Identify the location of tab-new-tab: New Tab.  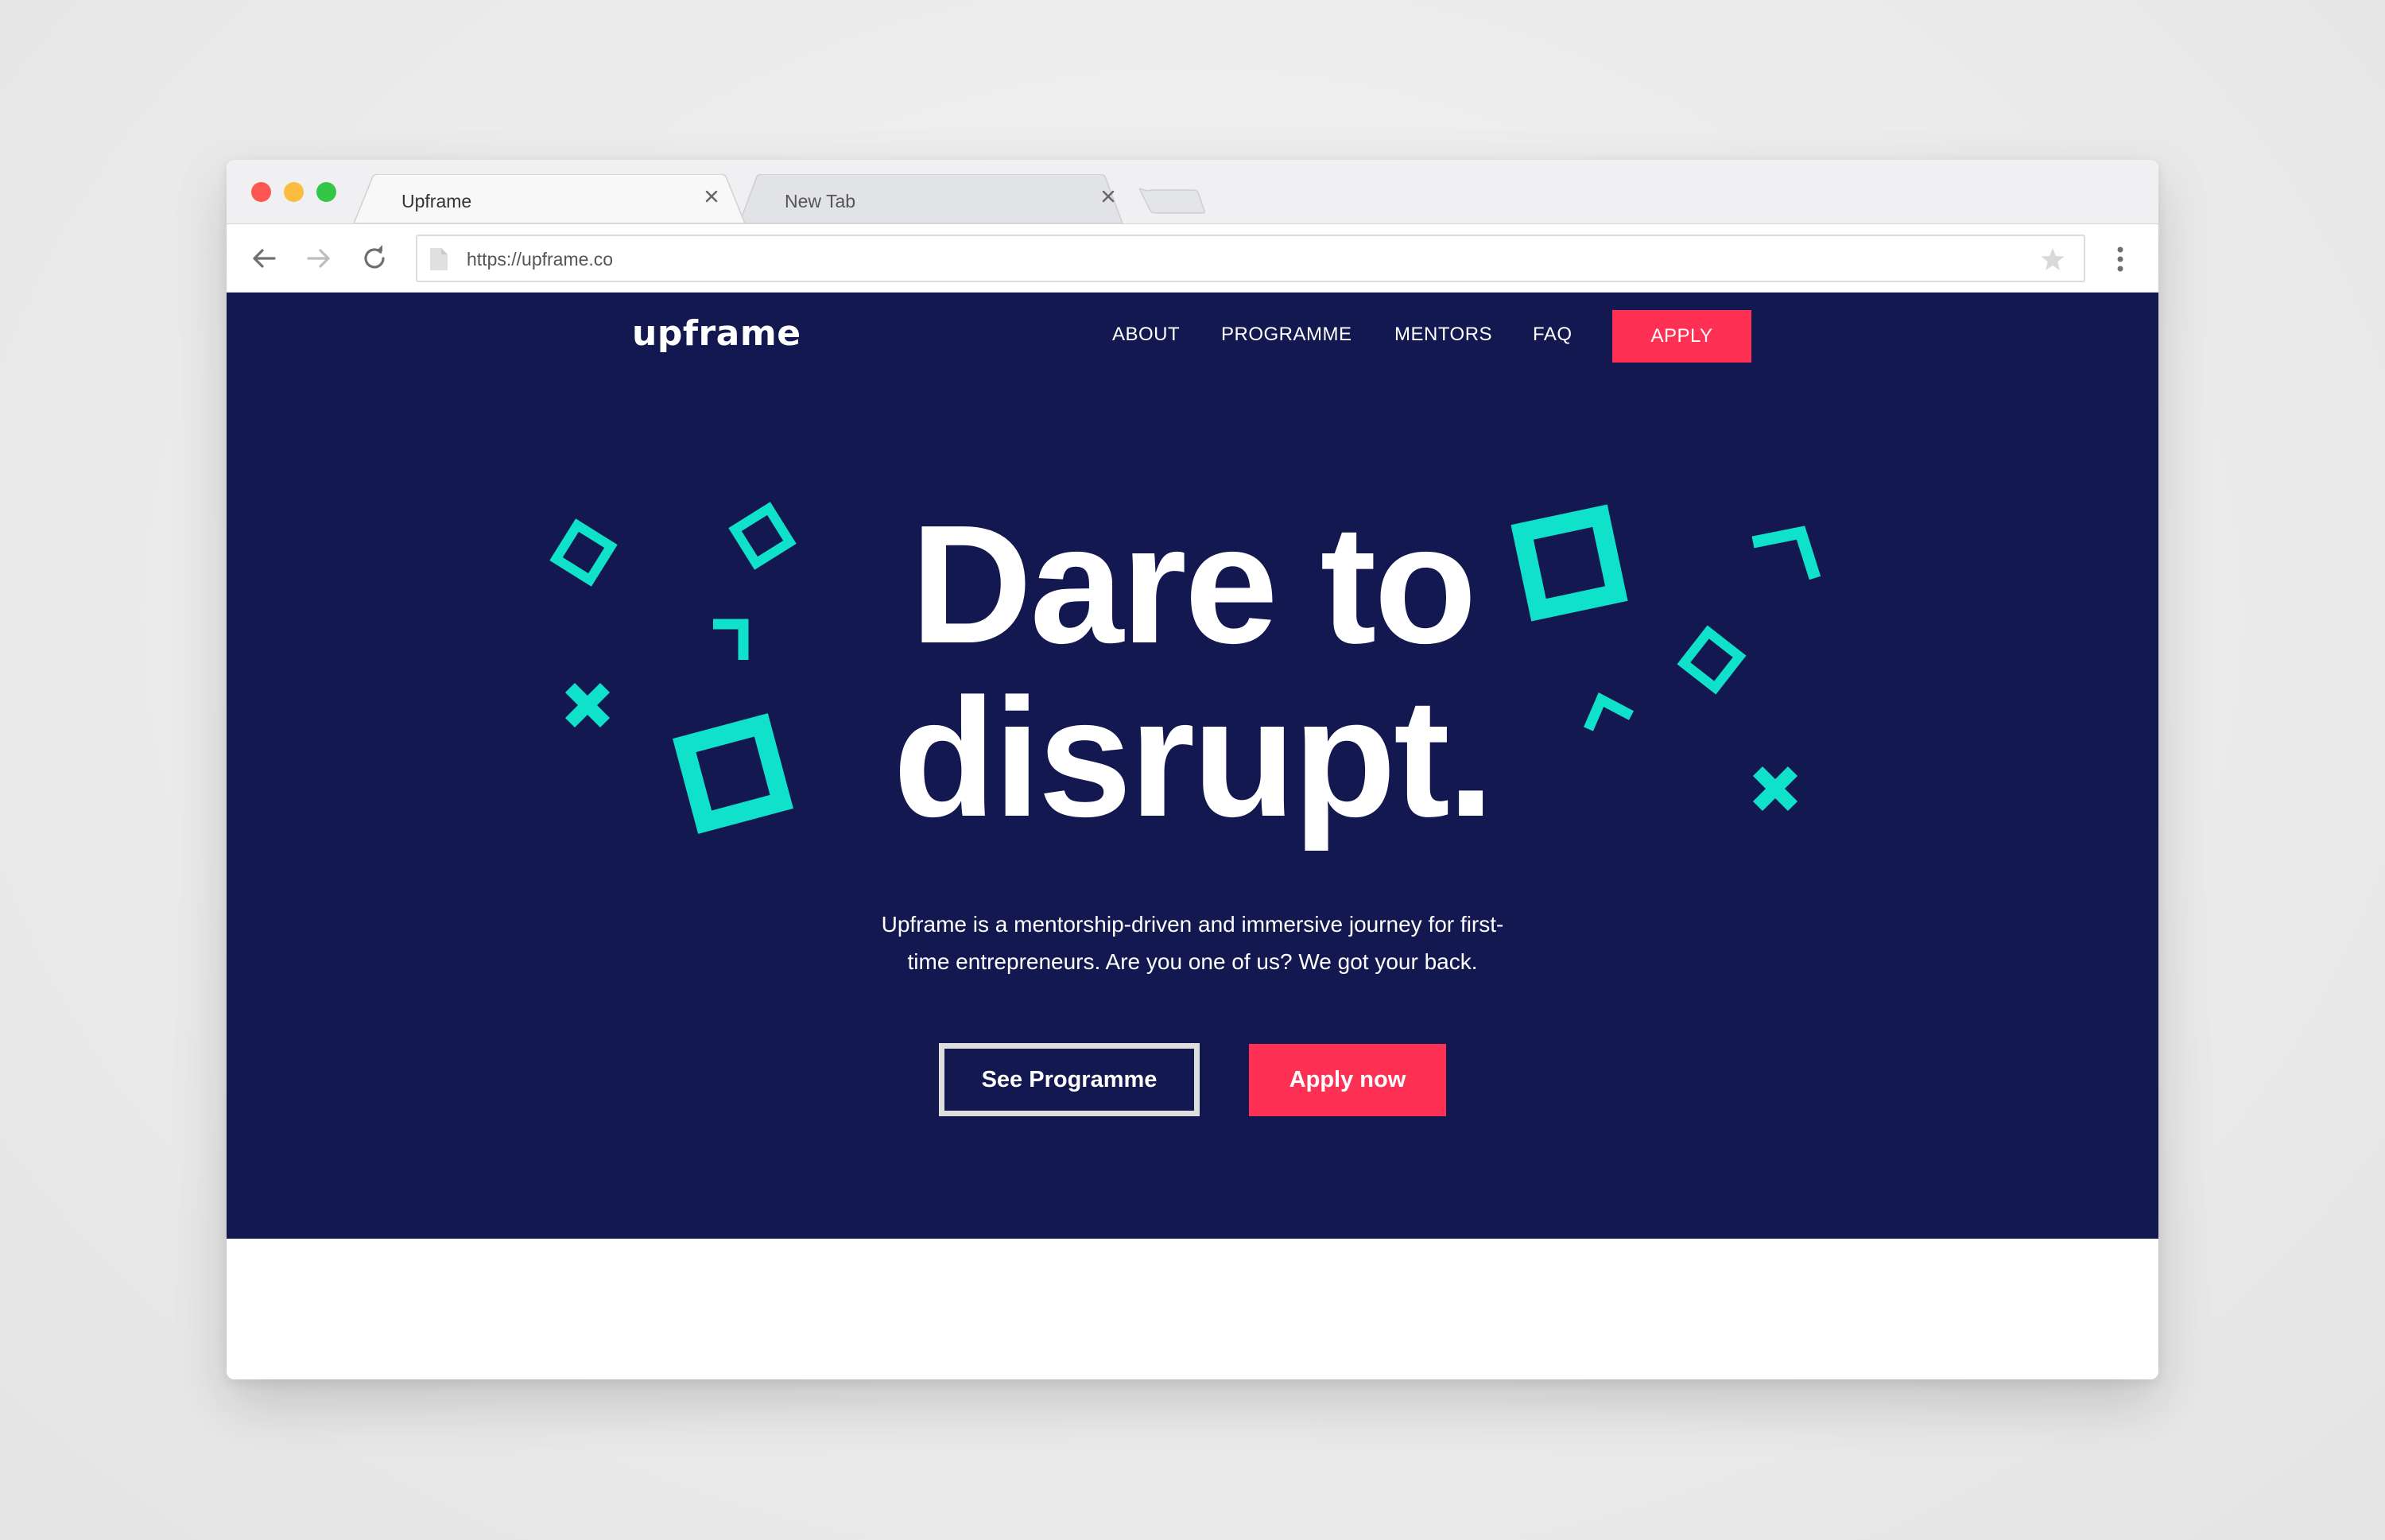
(934, 198).